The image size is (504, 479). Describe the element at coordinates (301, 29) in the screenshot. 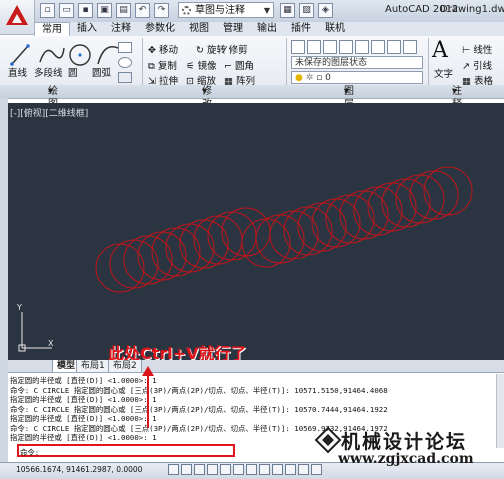

I see `tab-7: 插件` at that location.